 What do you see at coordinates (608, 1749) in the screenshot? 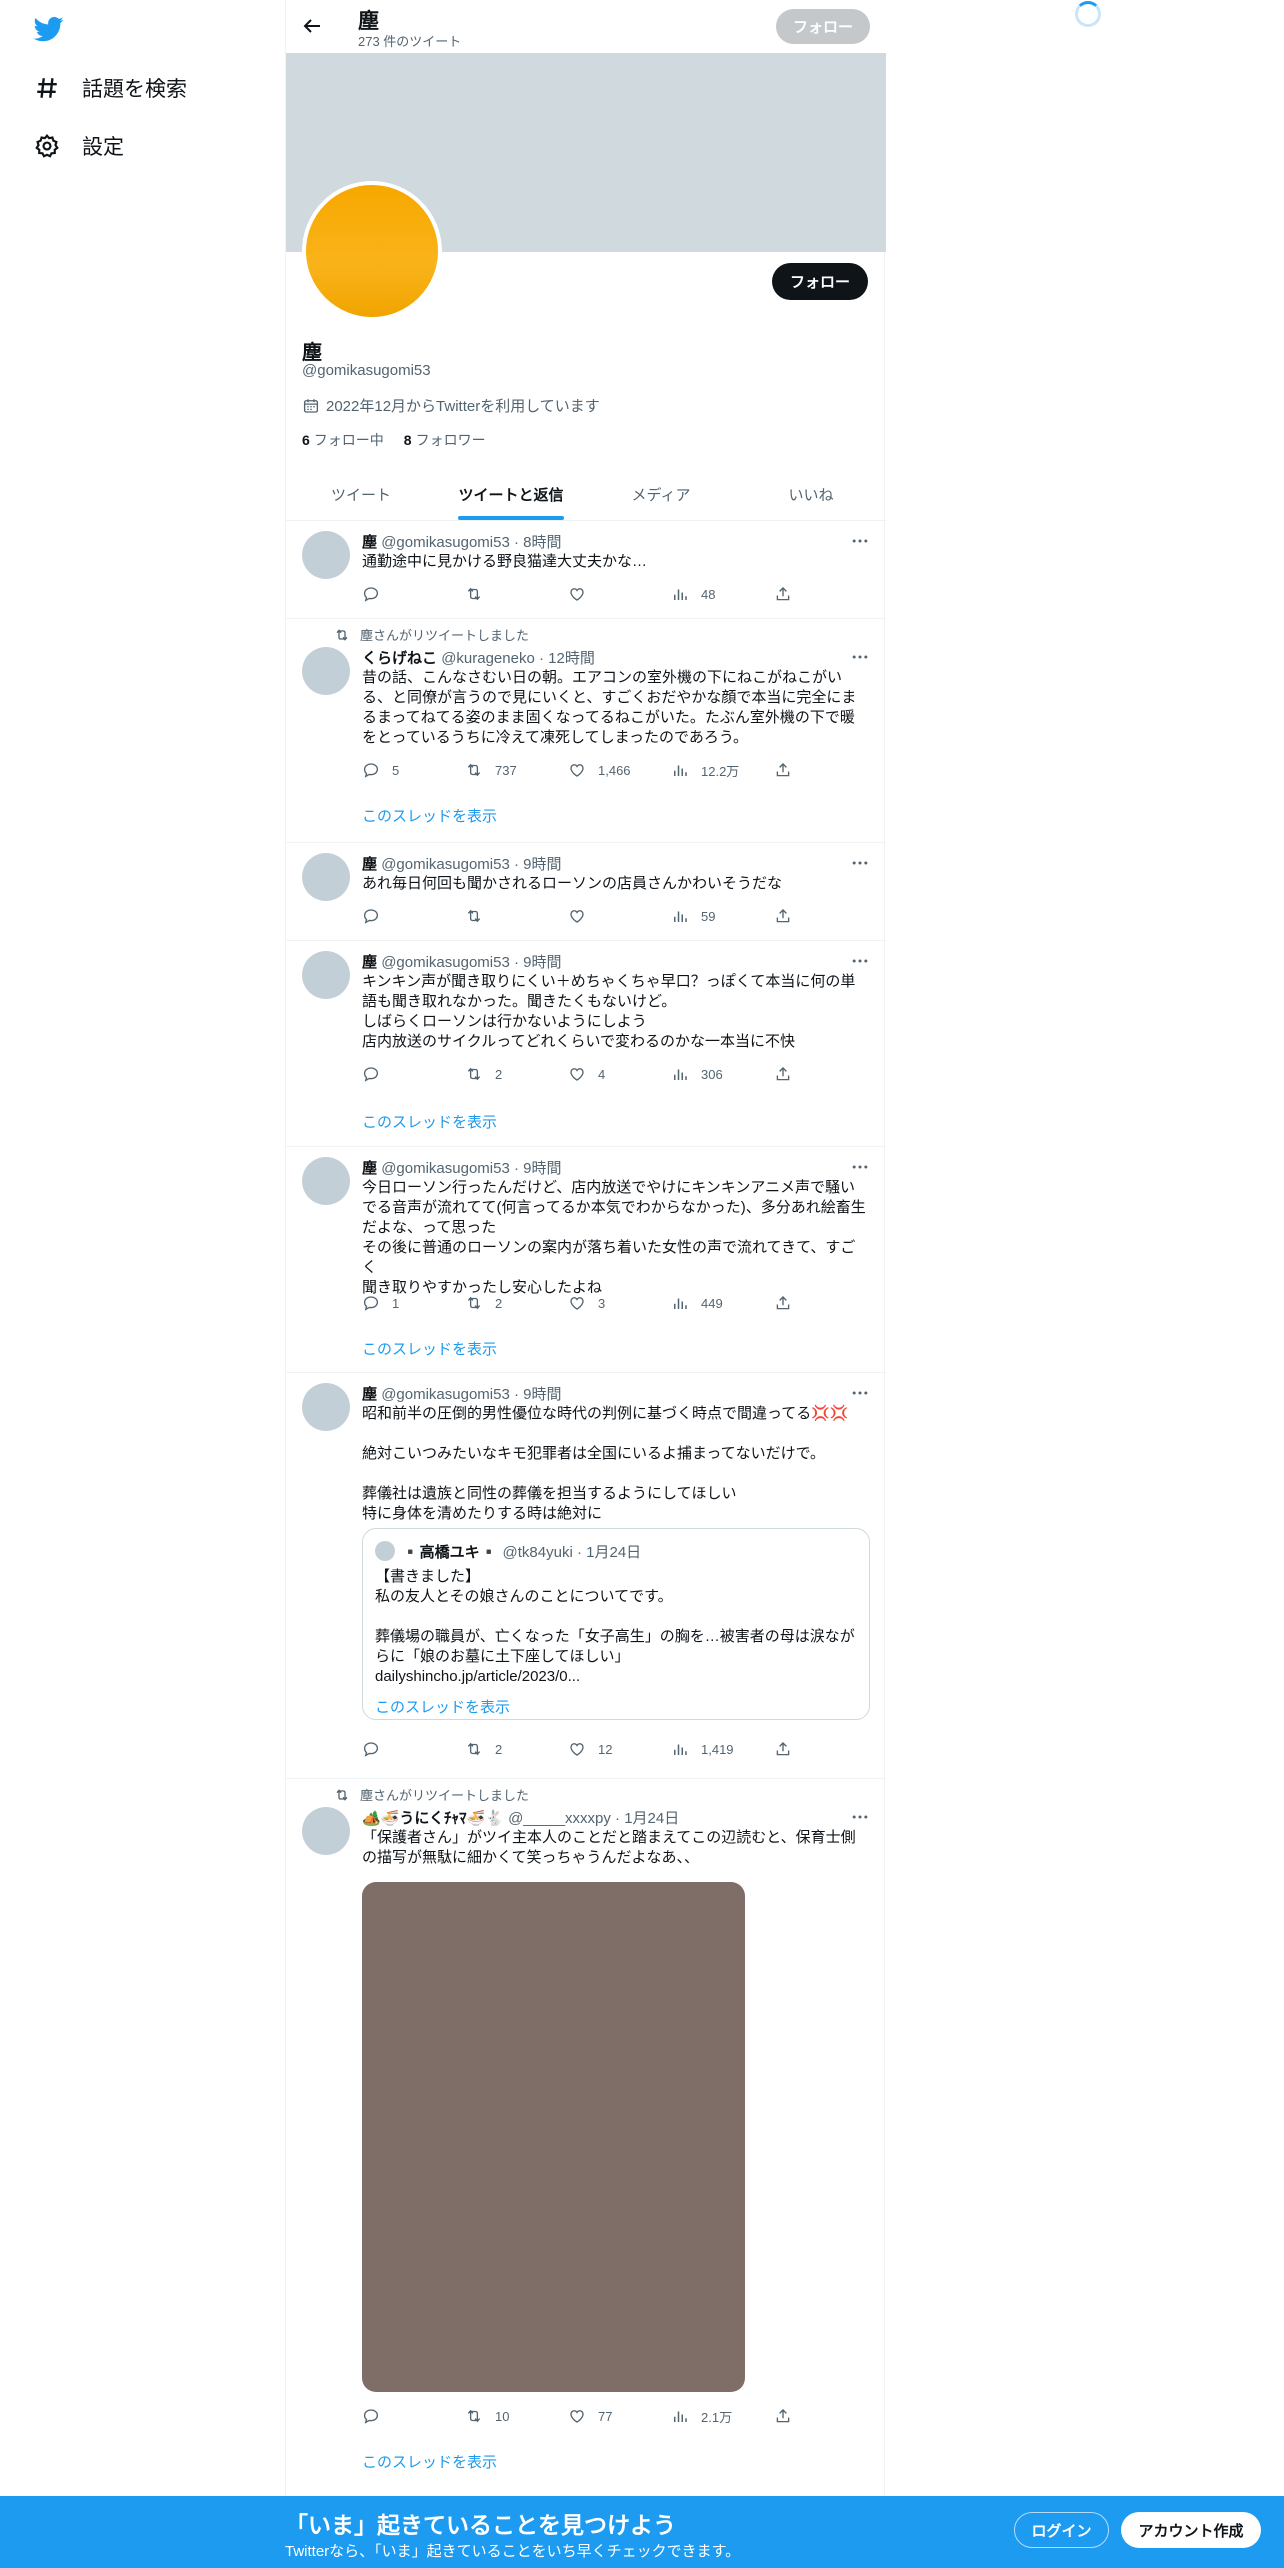
I see `like-button: 12` at bounding box center [608, 1749].